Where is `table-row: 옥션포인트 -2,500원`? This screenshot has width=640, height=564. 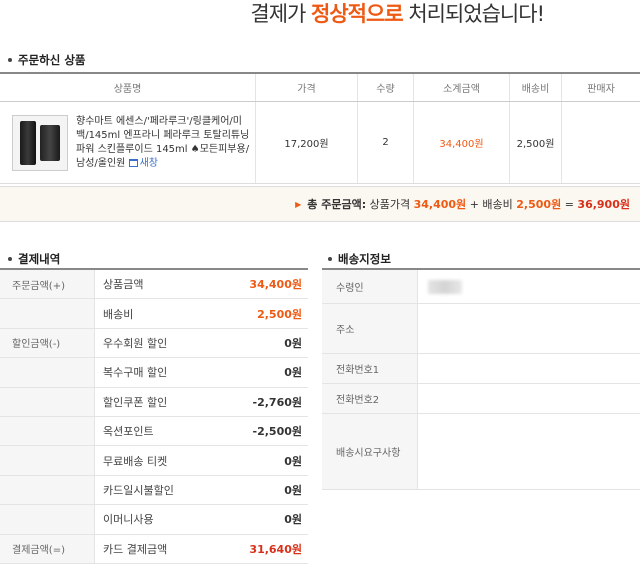
table-row: 옥션포인트 -2,500원 is located at coordinates (154, 431).